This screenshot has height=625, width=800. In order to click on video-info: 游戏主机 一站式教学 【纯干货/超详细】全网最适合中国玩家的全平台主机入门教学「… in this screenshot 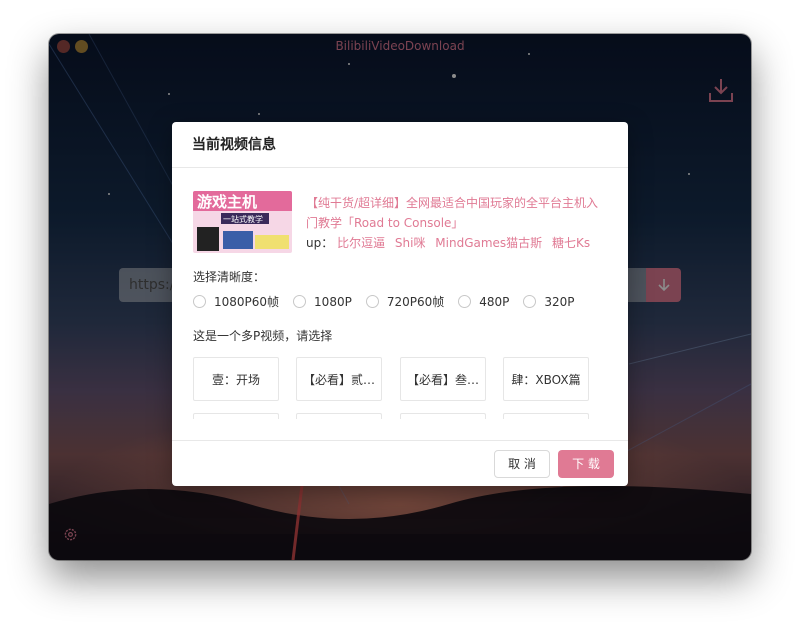, I will do `click(400, 222)`.